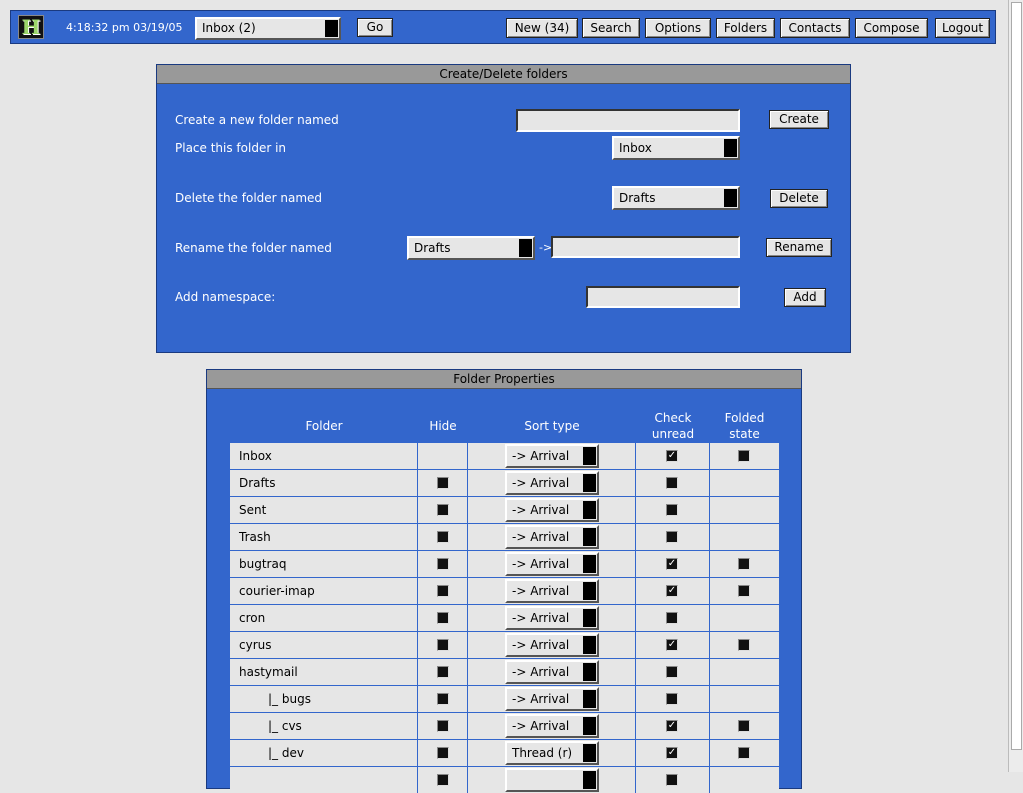 The image size is (1023, 793). Describe the element at coordinates (542, 28) in the screenshot. I see `nav-new-button: New (34)` at that location.